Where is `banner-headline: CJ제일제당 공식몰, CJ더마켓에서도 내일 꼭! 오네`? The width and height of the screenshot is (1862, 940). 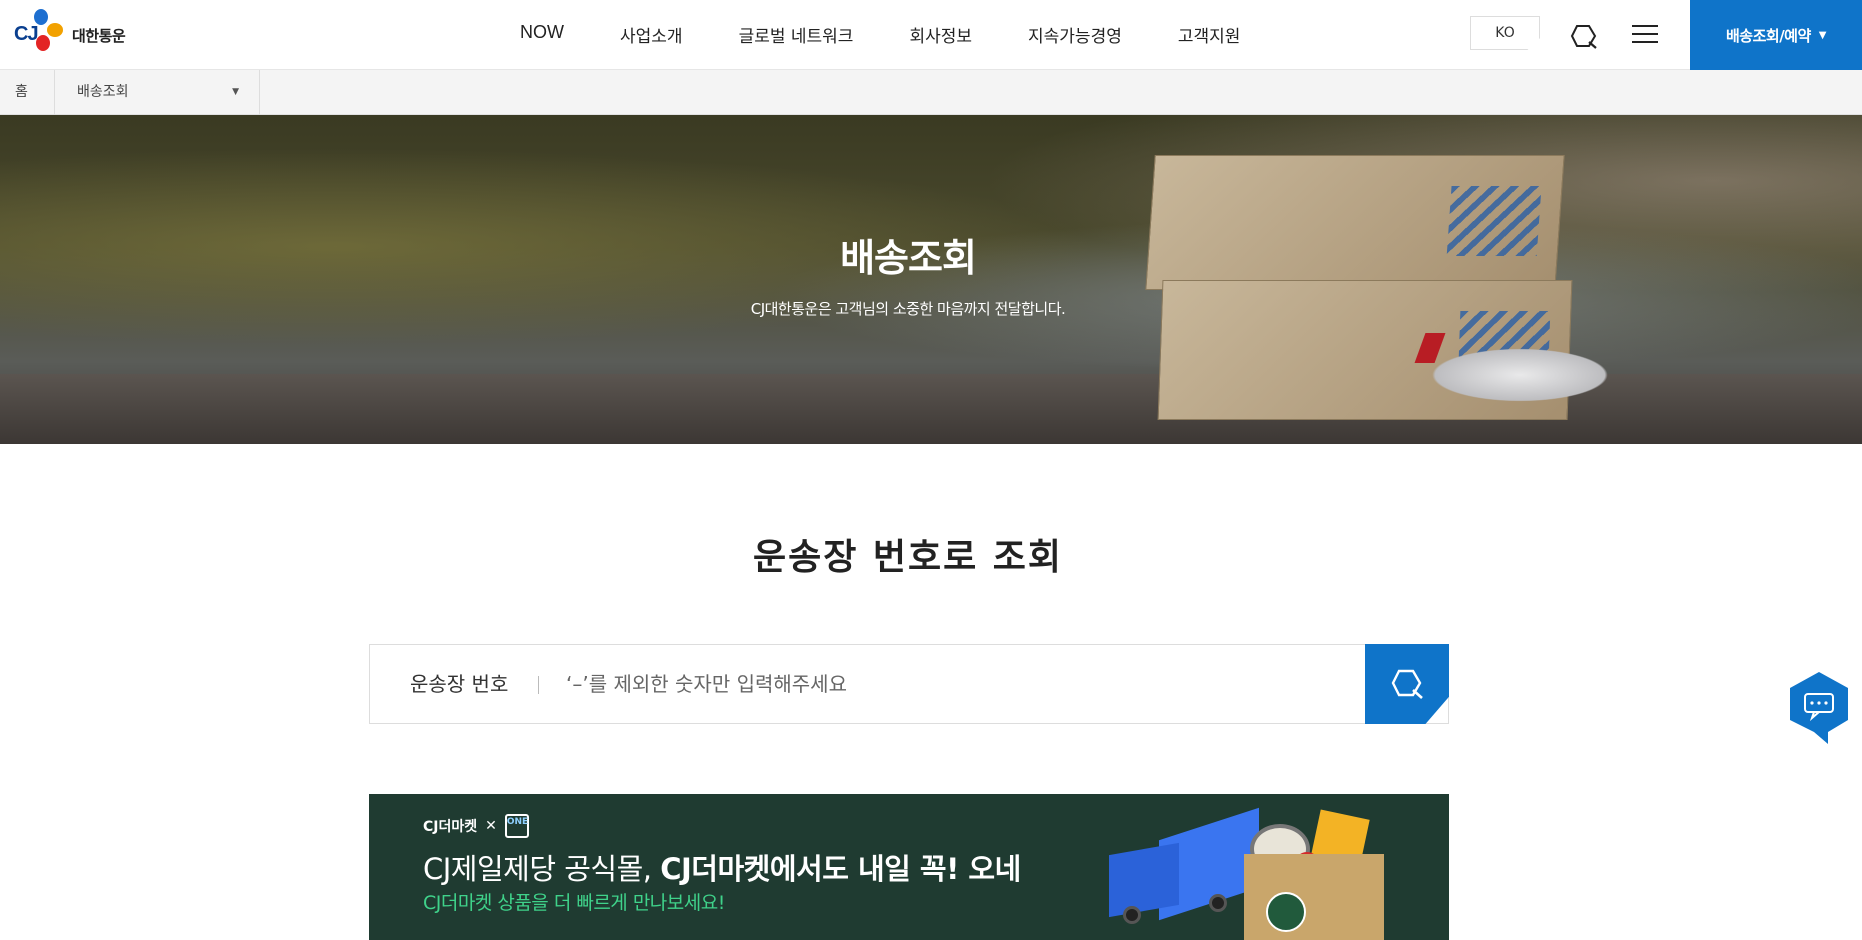 banner-headline: CJ제일제당 공식몰, CJ더마켓에서도 내일 꼭! 오네 is located at coordinates (722, 867).